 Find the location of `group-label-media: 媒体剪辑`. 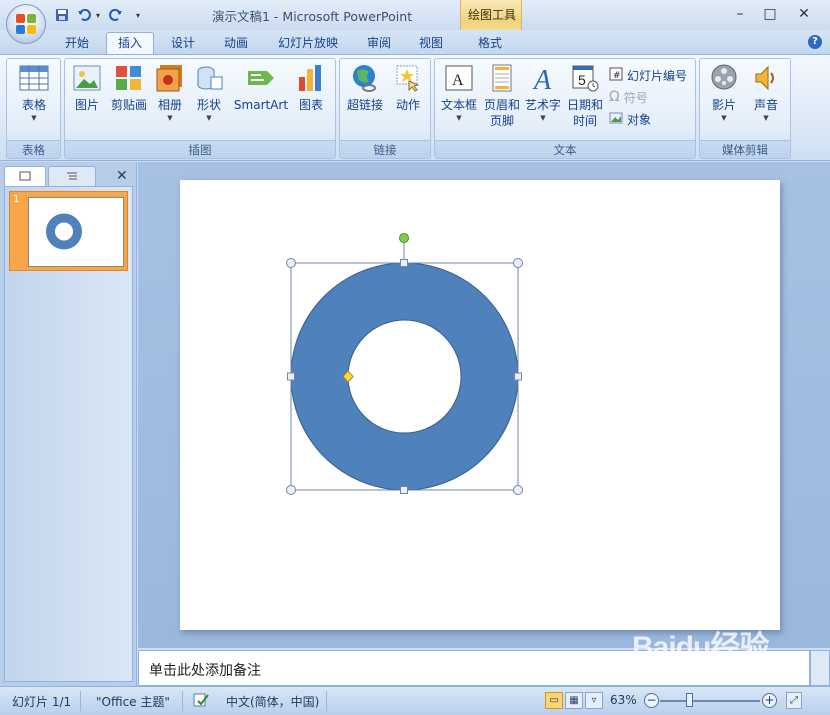

group-label-media: 媒体剪辑 is located at coordinates (745, 149).